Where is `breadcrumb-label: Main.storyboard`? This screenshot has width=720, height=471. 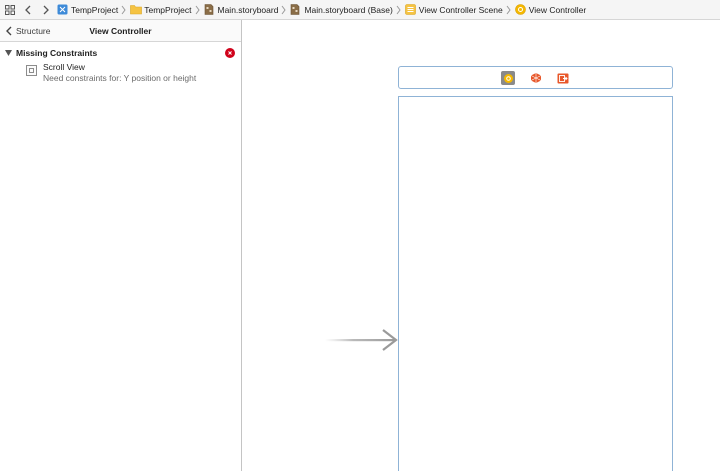 breadcrumb-label: Main.storyboard is located at coordinates (248, 9).